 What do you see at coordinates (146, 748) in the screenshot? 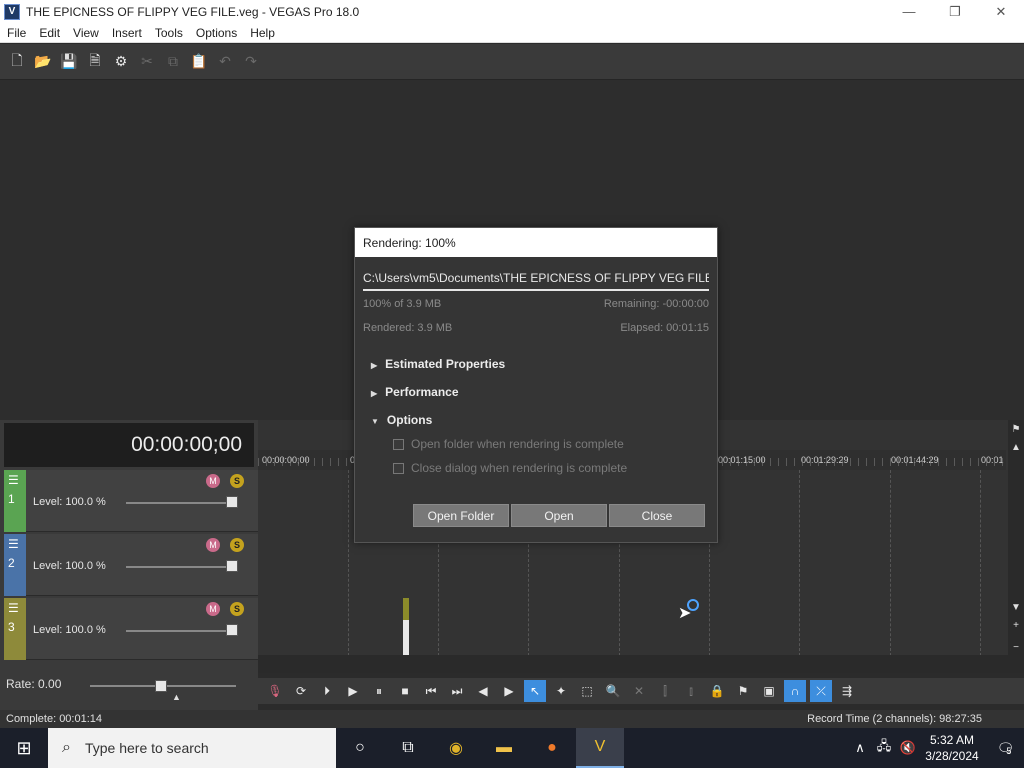
I see `search-placeholder: Type here to search` at bounding box center [146, 748].